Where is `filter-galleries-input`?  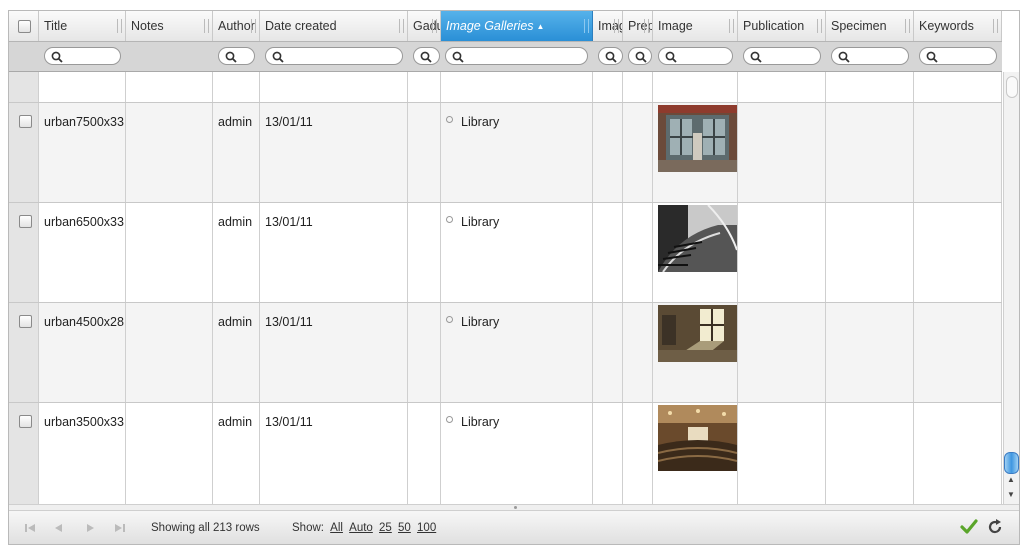 filter-galleries-input is located at coordinates (516, 56).